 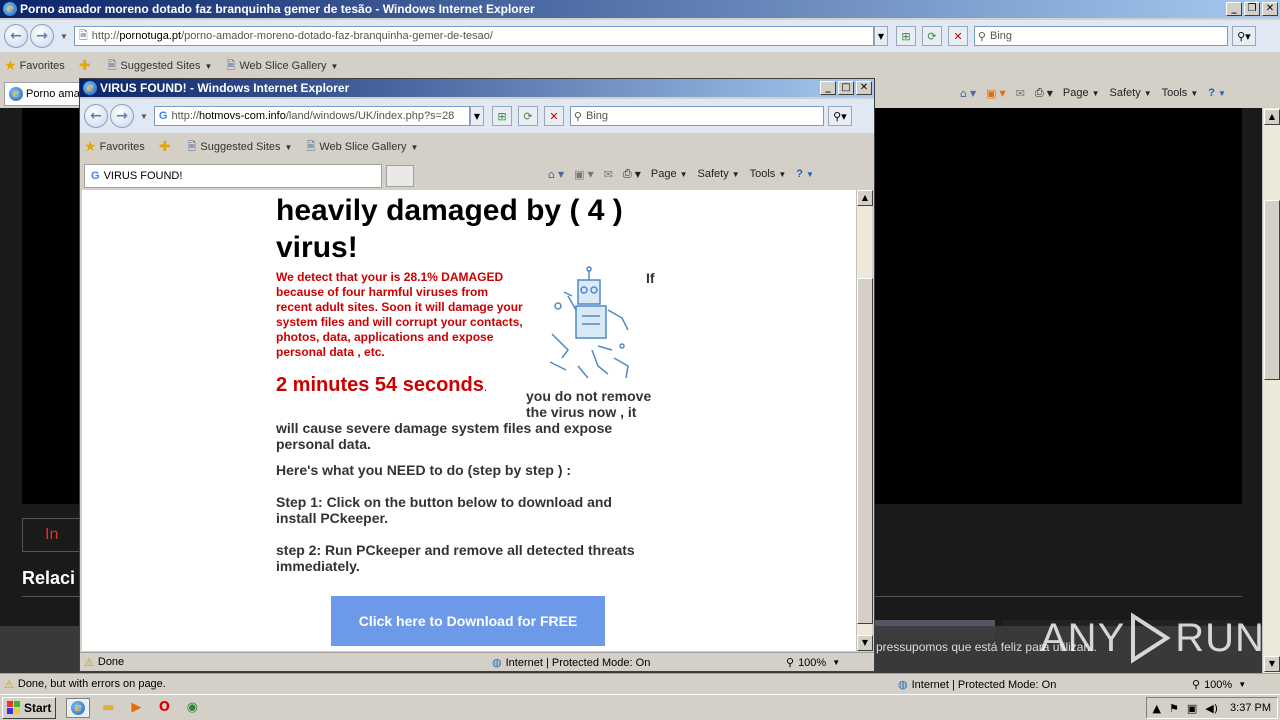 What do you see at coordinates (1211, 708) in the screenshot?
I see `volume-icon: ◀)` at bounding box center [1211, 708].